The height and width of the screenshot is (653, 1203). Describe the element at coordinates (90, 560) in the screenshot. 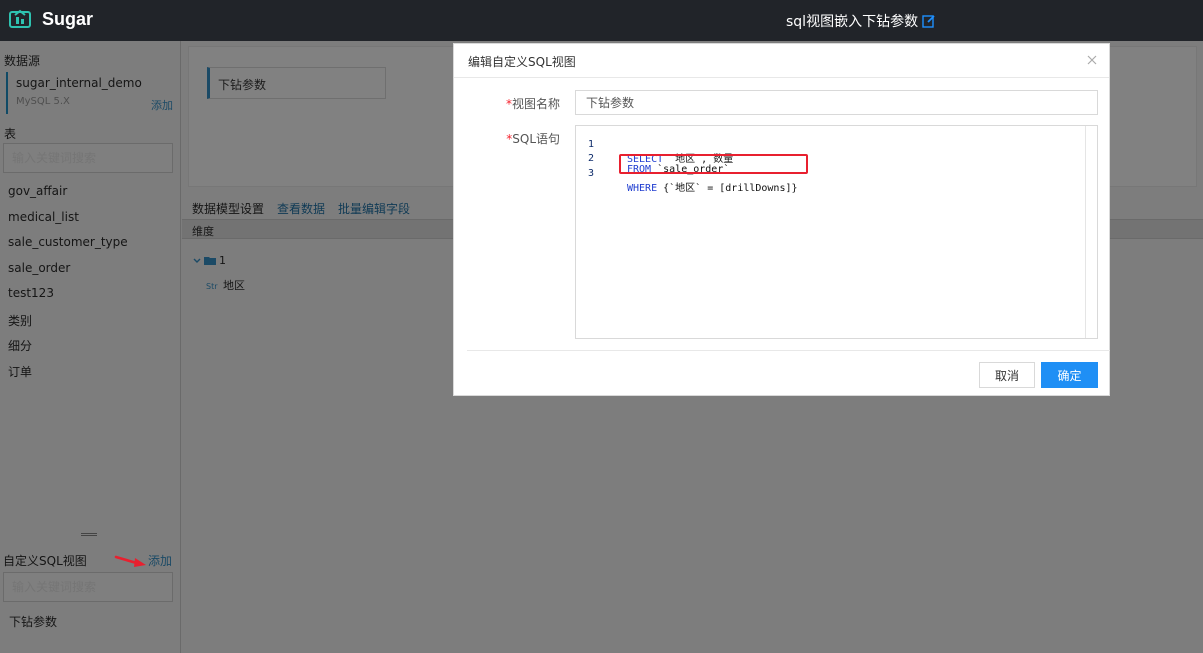

I see `sql-views-header: 自定义SQL视图 添加` at that location.